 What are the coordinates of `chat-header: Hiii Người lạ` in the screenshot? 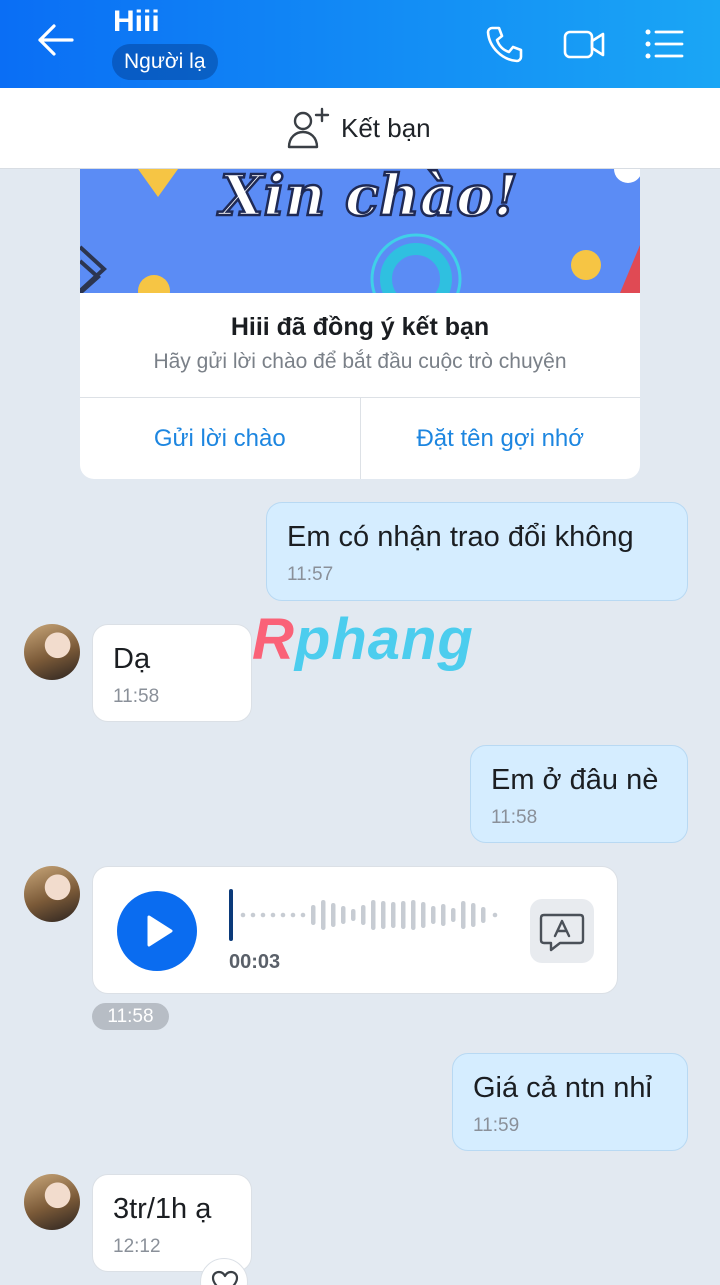 It's located at (360, 44).